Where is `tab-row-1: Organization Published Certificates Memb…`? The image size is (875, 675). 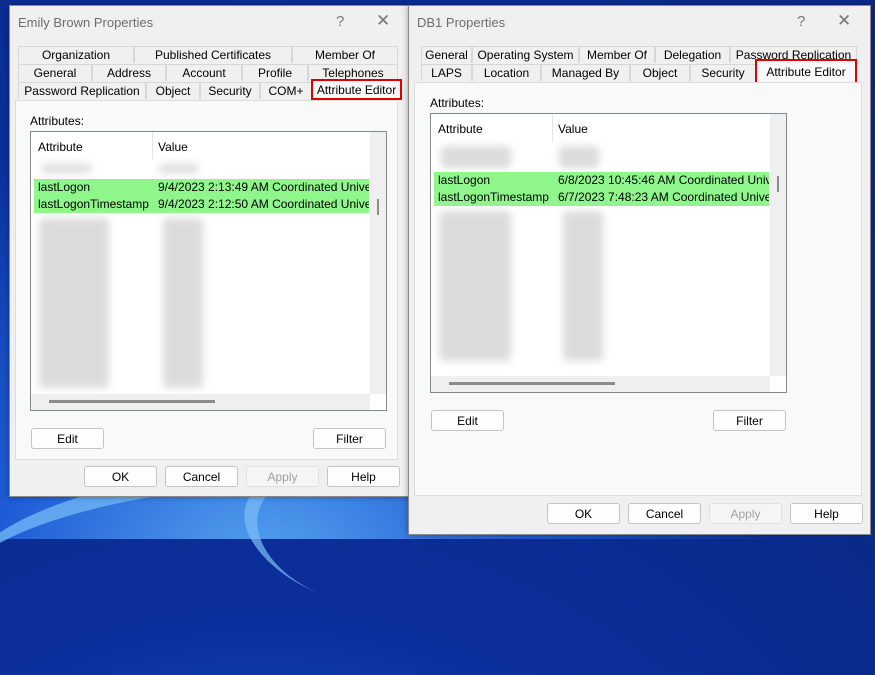
tab-row-1: Organization Published Certificates Memb… is located at coordinates (208, 54).